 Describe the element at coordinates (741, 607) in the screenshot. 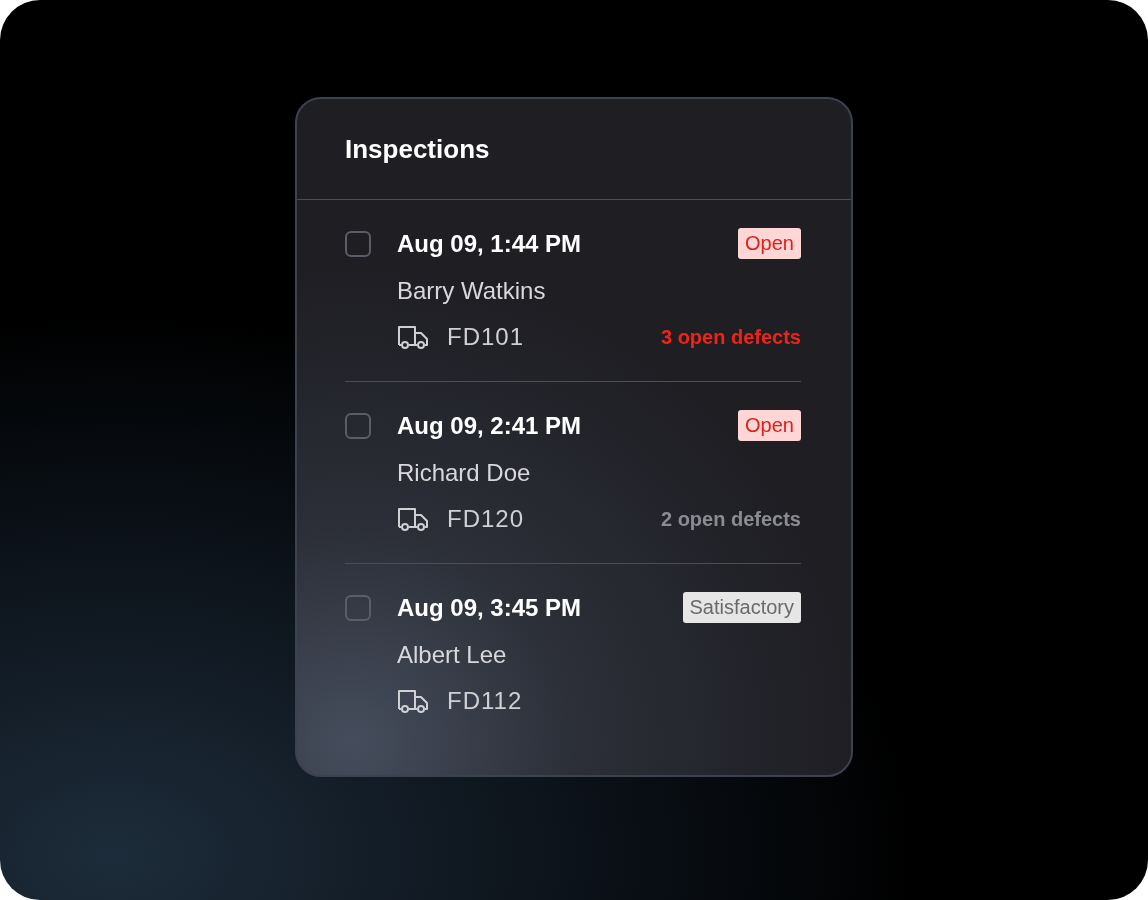

I see `status-badge: Satisfactory` at that location.